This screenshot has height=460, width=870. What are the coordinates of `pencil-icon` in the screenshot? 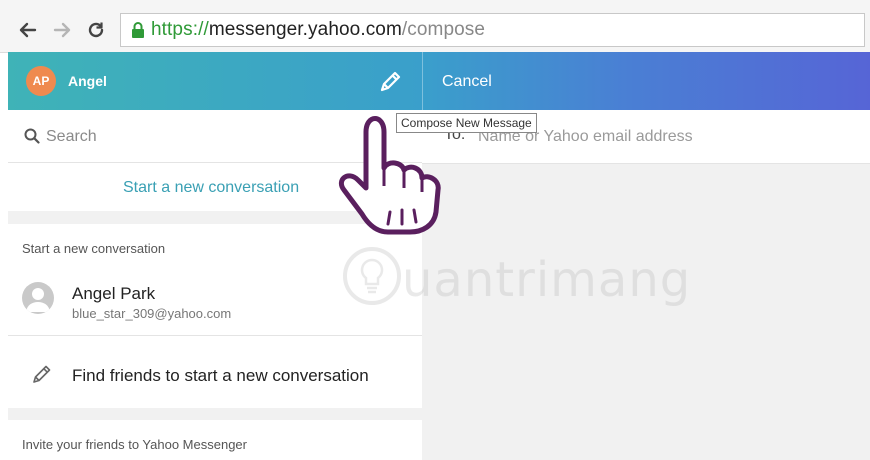 It's located at (42, 376).